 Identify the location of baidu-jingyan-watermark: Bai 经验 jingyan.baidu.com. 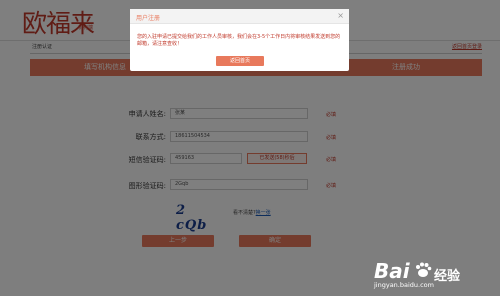
(434, 275).